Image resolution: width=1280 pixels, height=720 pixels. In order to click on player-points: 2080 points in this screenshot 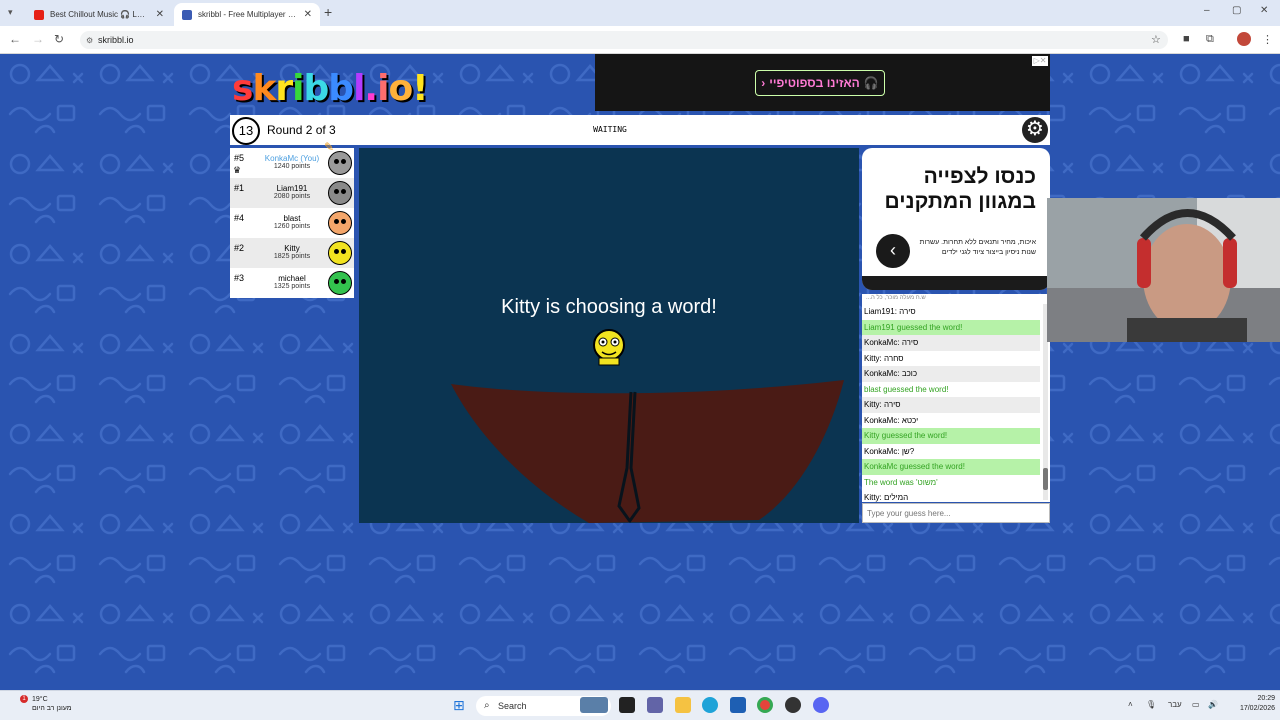, I will do `click(292, 196)`.